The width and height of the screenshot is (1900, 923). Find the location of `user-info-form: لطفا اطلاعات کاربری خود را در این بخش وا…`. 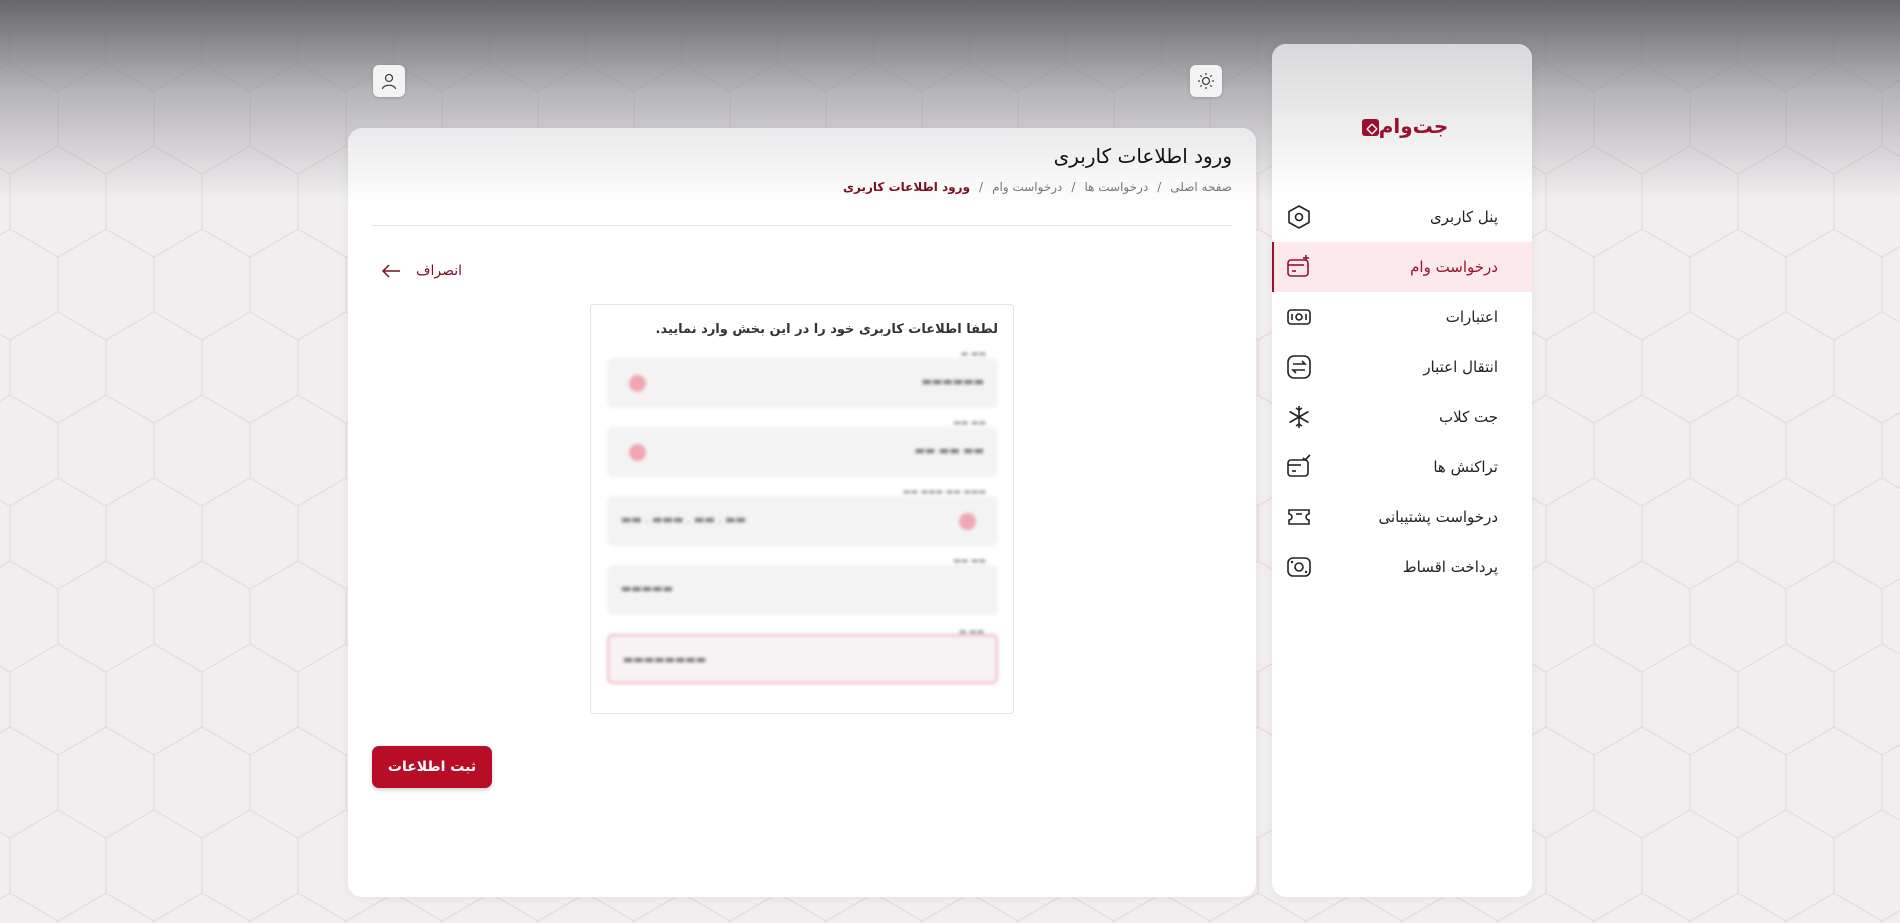

user-info-form: لطفا اطلاعات کاربری خود را در این بخش وا… is located at coordinates (802, 509).